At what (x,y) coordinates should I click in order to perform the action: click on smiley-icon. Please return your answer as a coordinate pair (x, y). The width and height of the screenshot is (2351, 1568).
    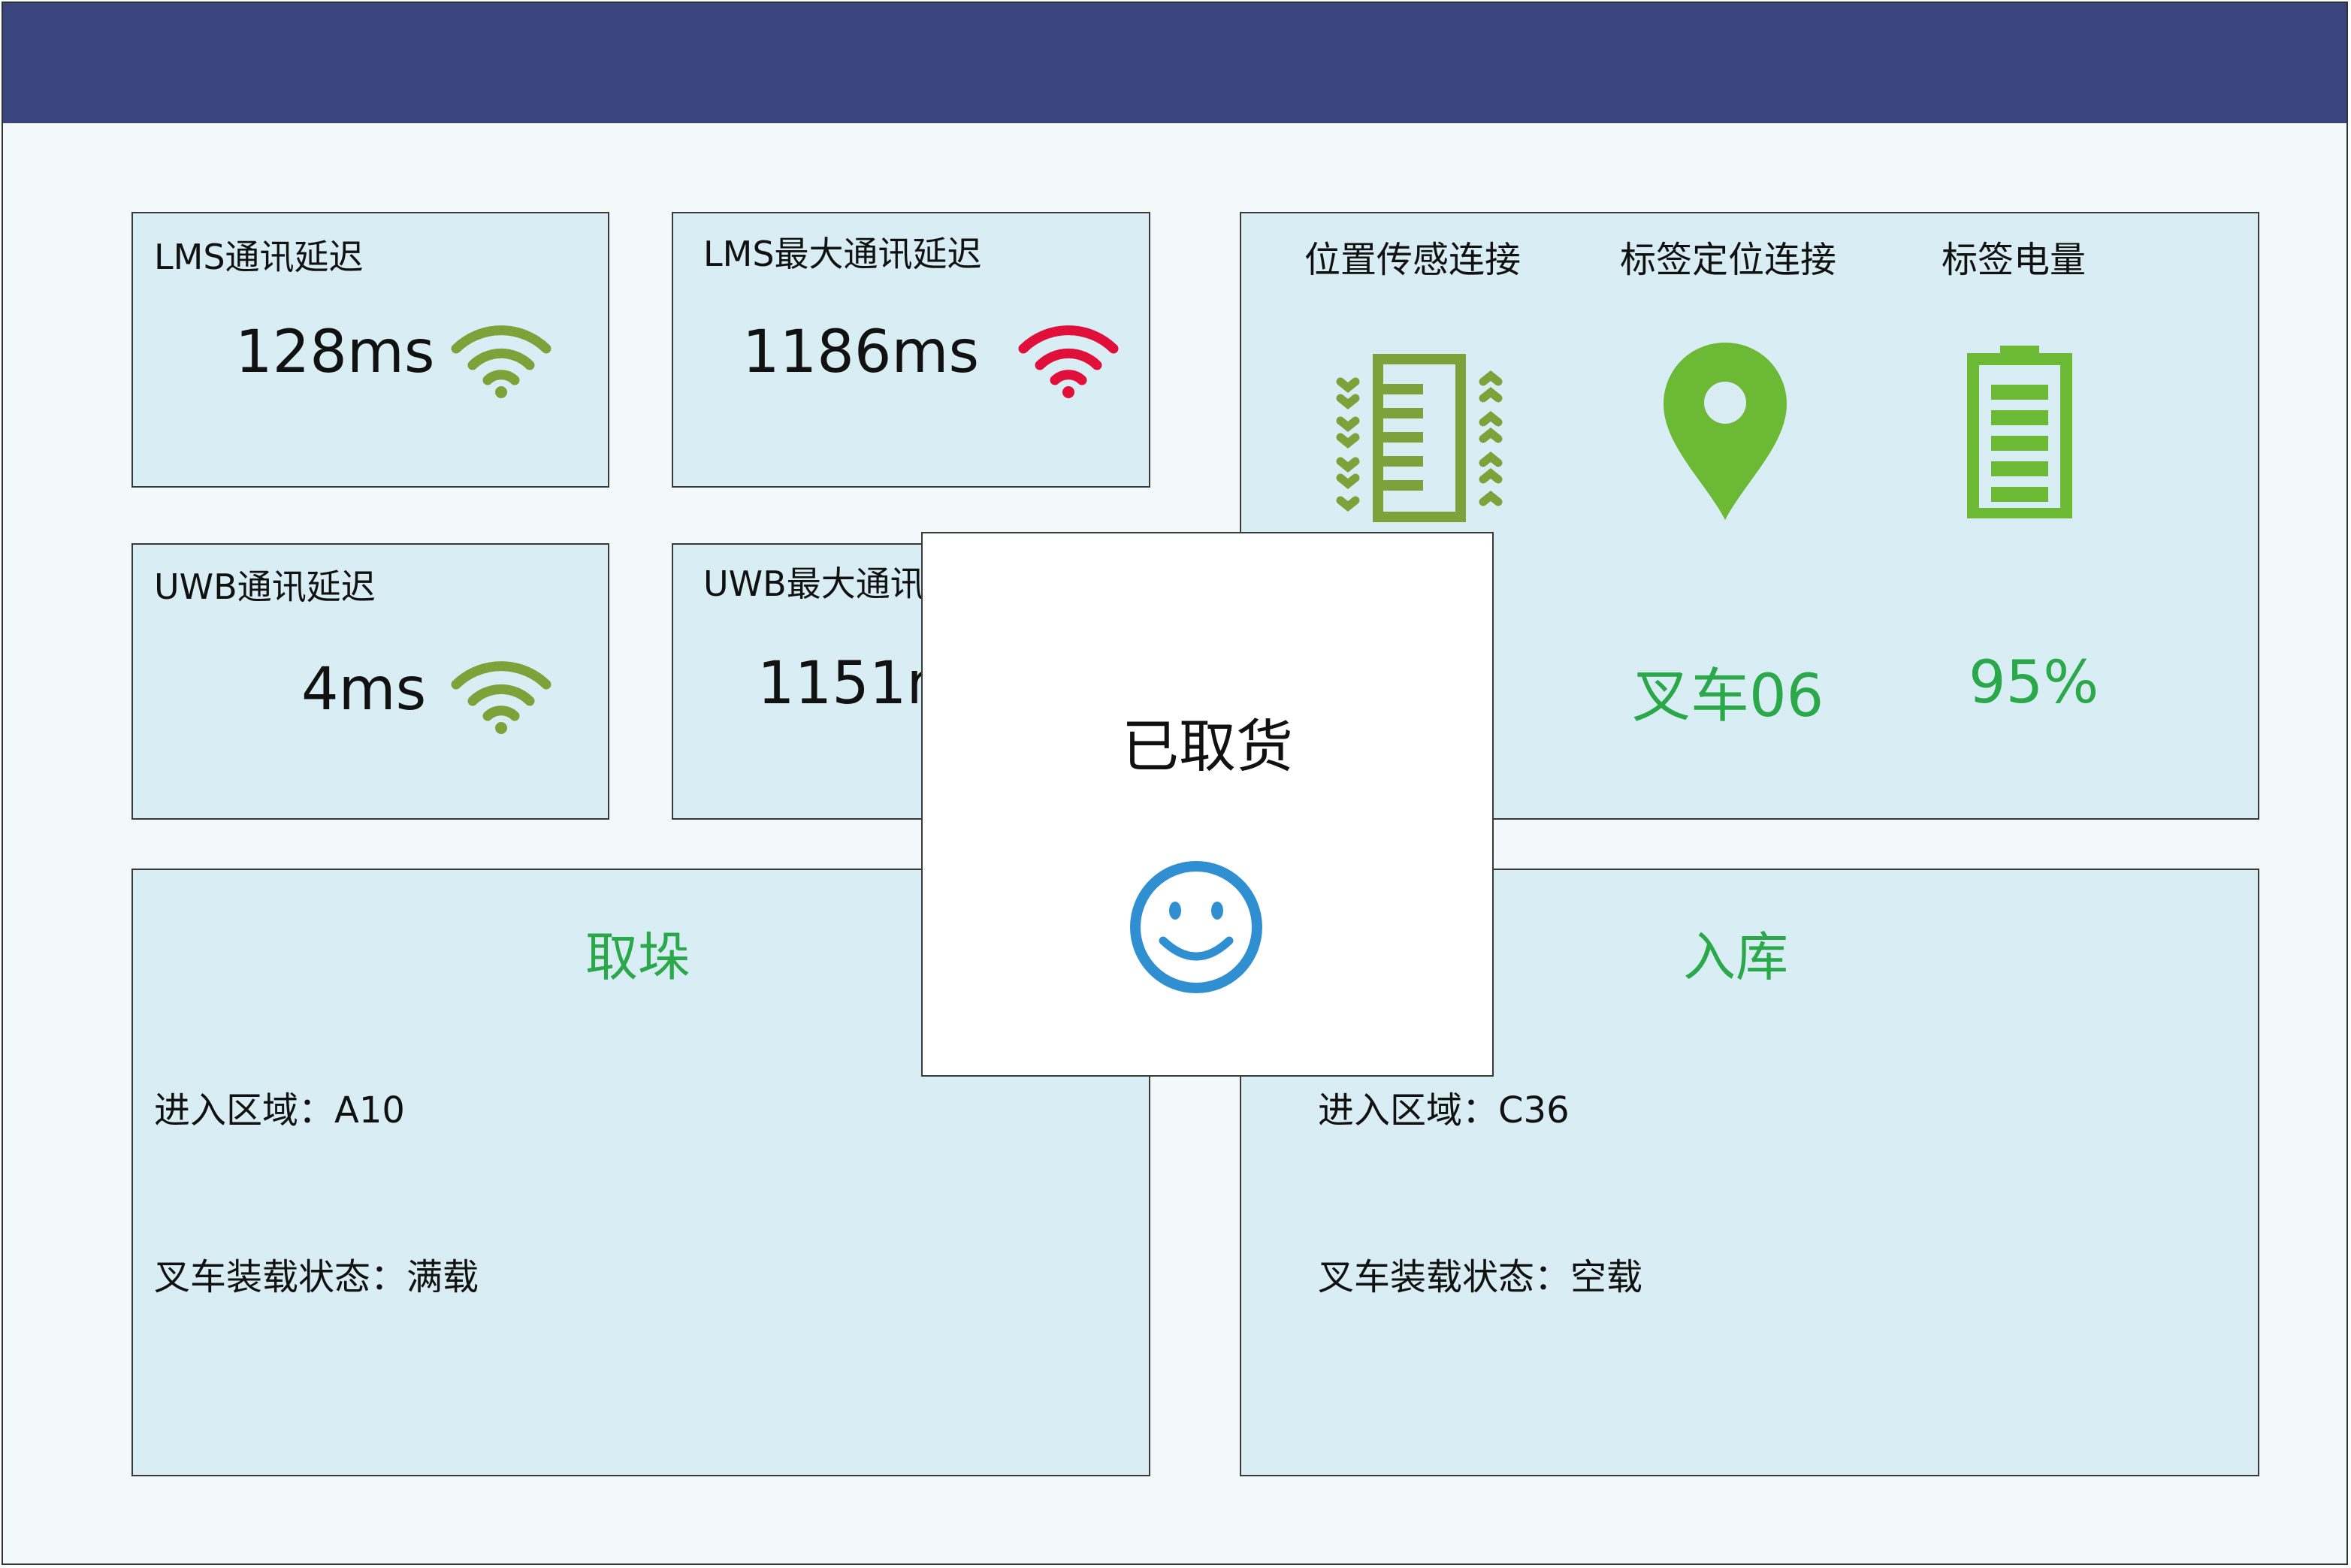
    Looking at the image, I should click on (1196, 927).